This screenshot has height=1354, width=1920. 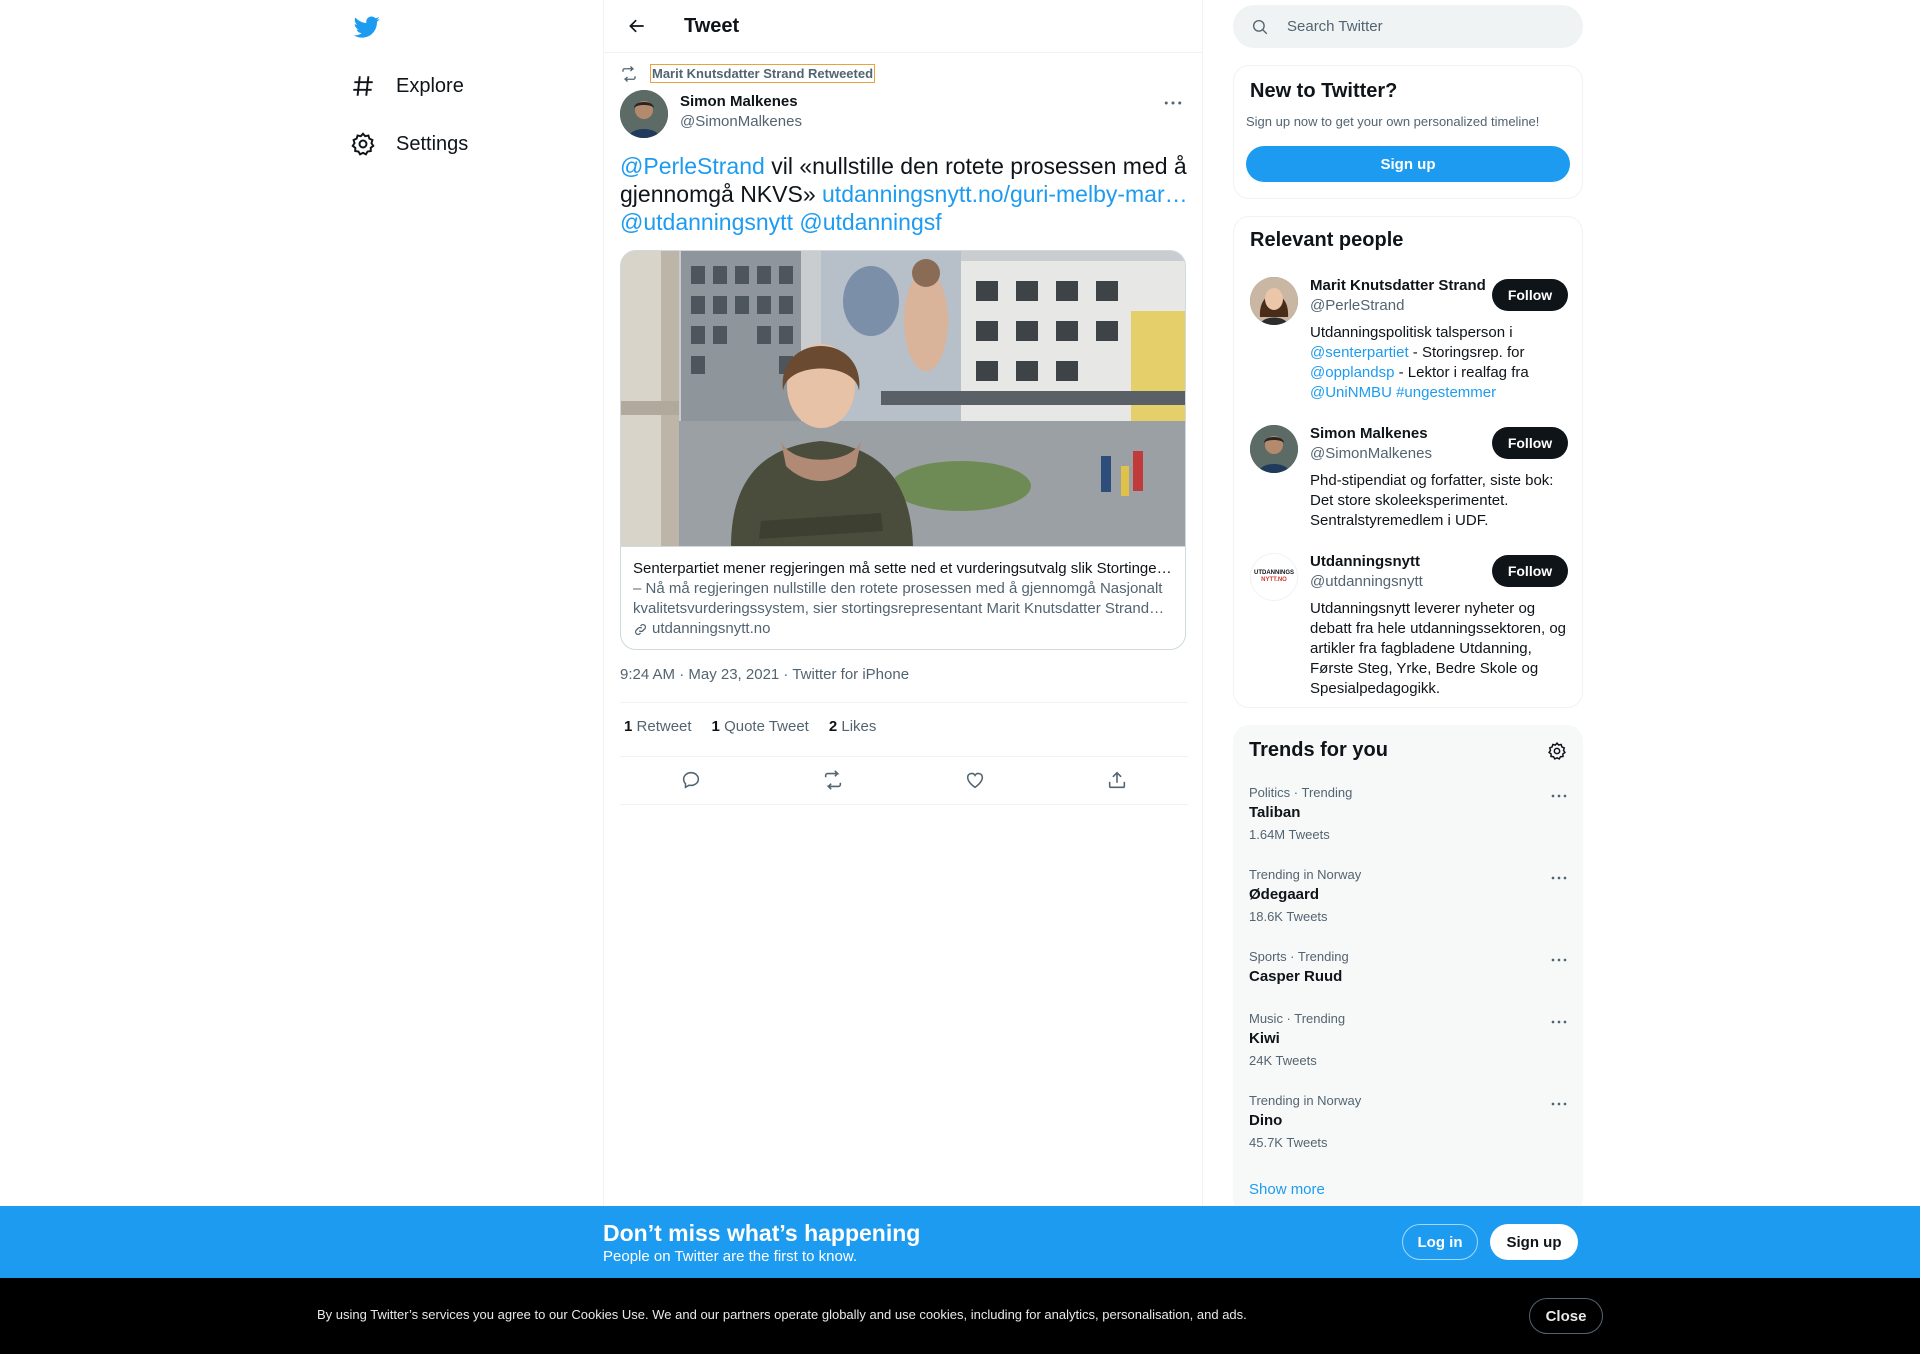 I want to click on twitter-logo-icon, so click(x=367, y=27).